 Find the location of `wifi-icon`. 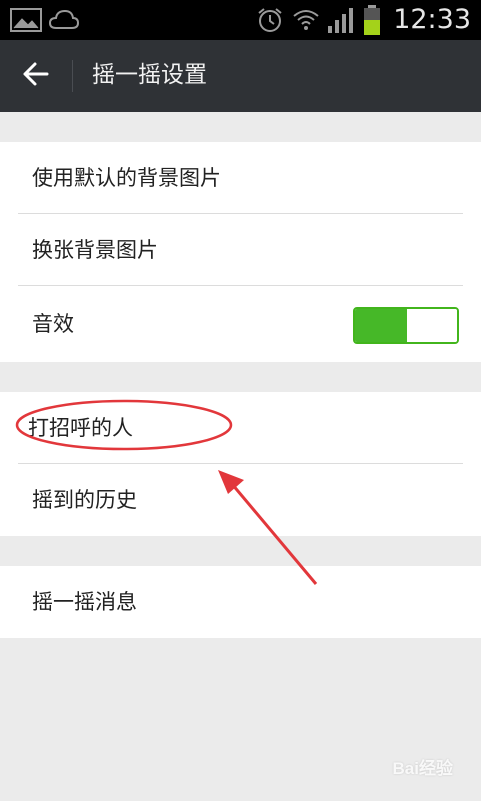

wifi-icon is located at coordinates (306, 22).